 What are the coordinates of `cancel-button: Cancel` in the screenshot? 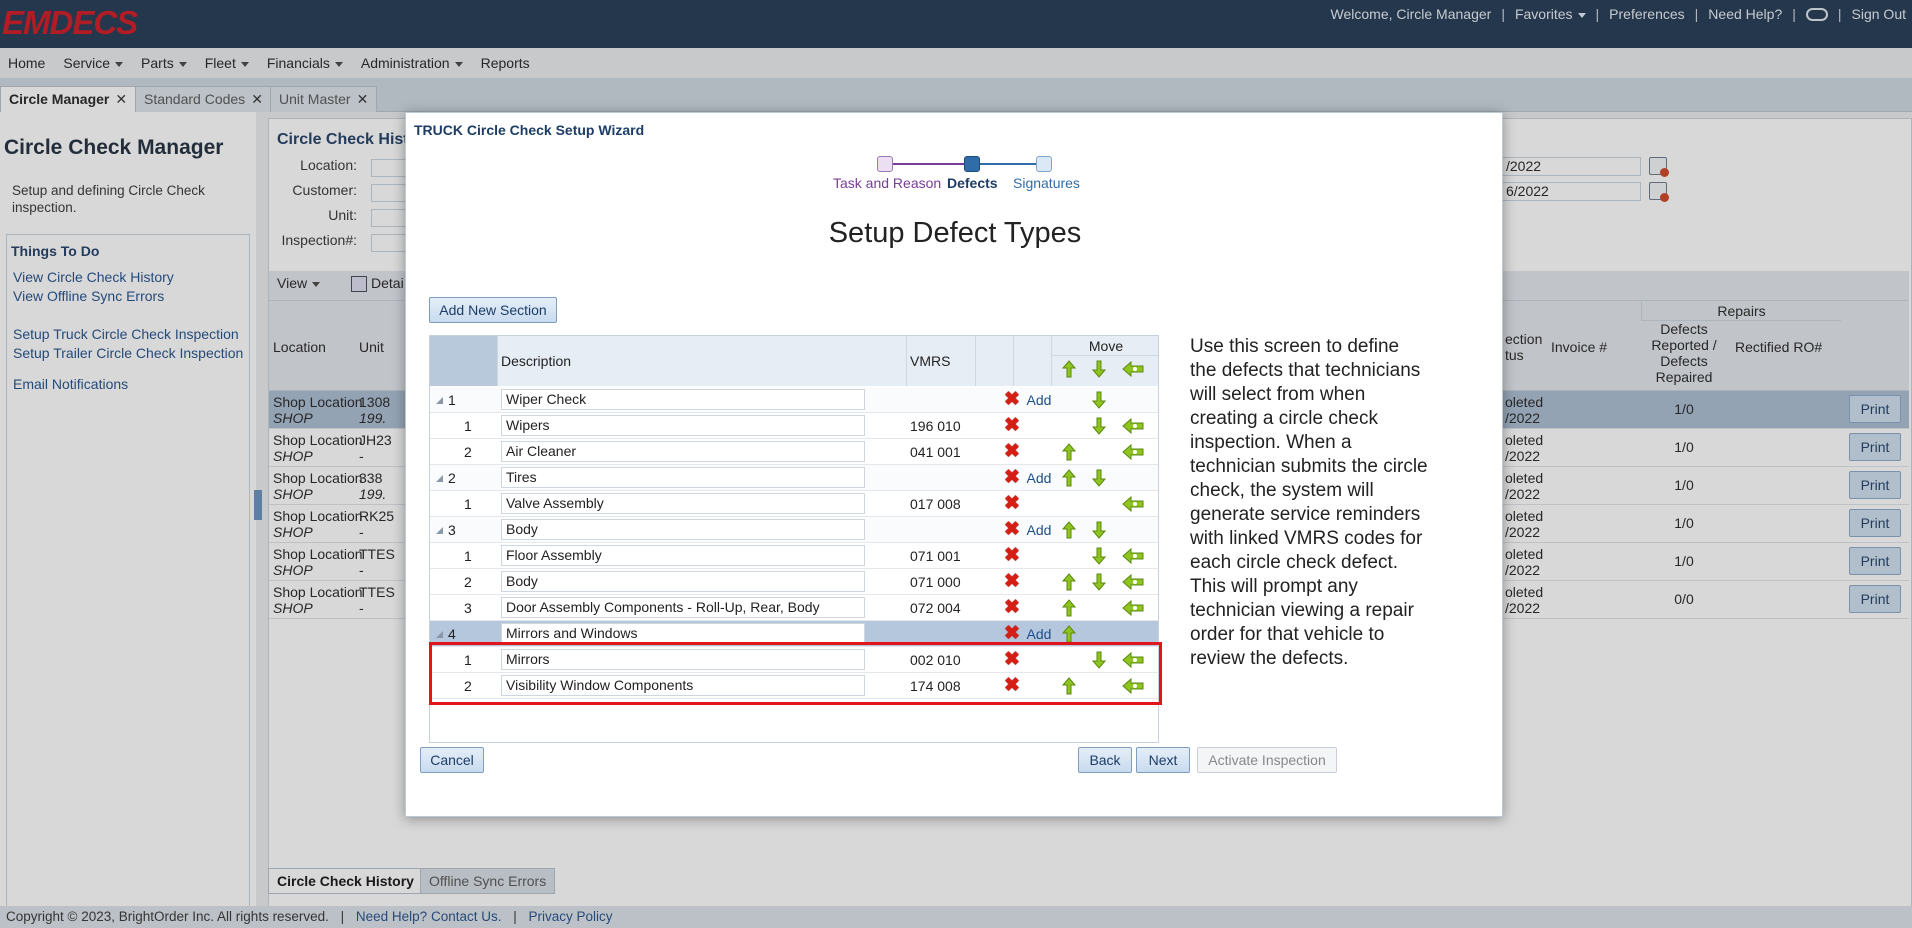 It's located at (452, 760).